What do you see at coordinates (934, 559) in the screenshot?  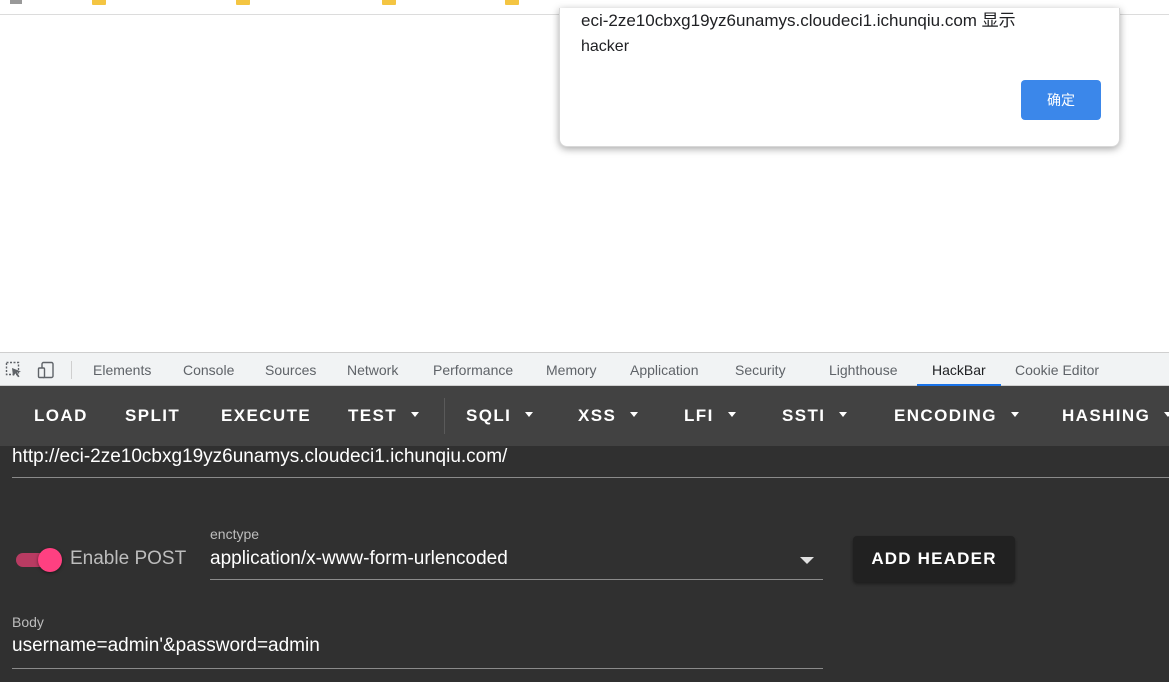 I see `add-header-button: ADD HEADER` at bounding box center [934, 559].